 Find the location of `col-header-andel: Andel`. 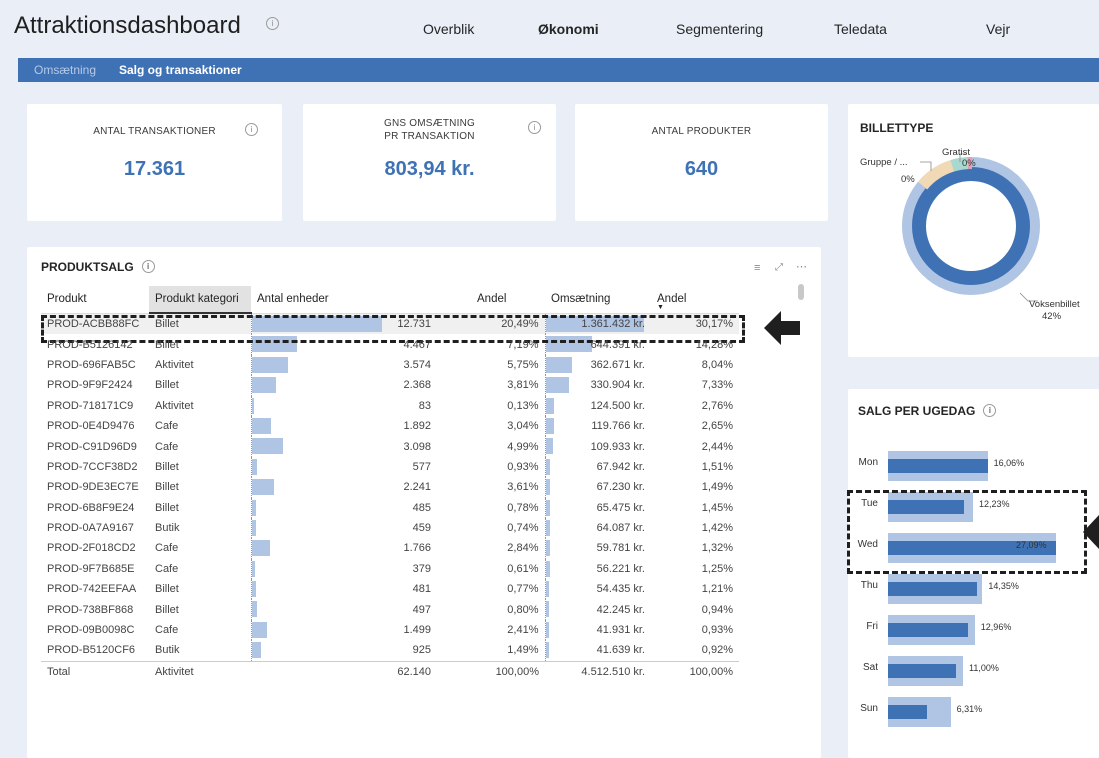

col-header-andel: Andel is located at coordinates (491, 300).